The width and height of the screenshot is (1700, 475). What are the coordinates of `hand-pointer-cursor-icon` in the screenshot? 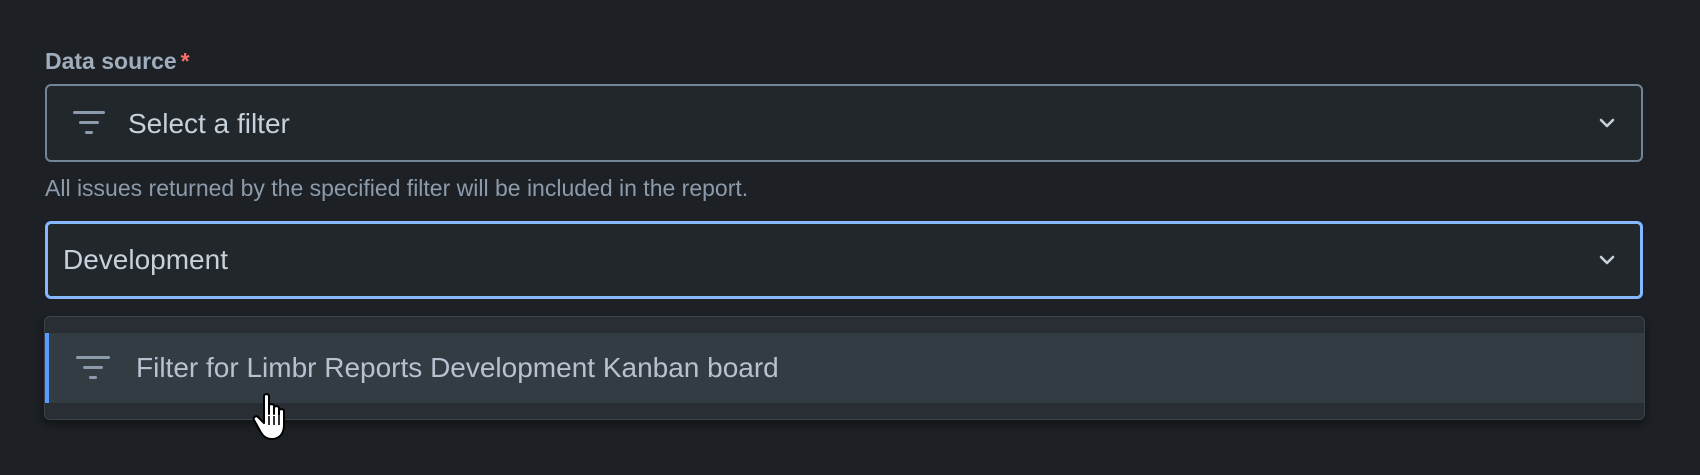 It's located at (275, 420).